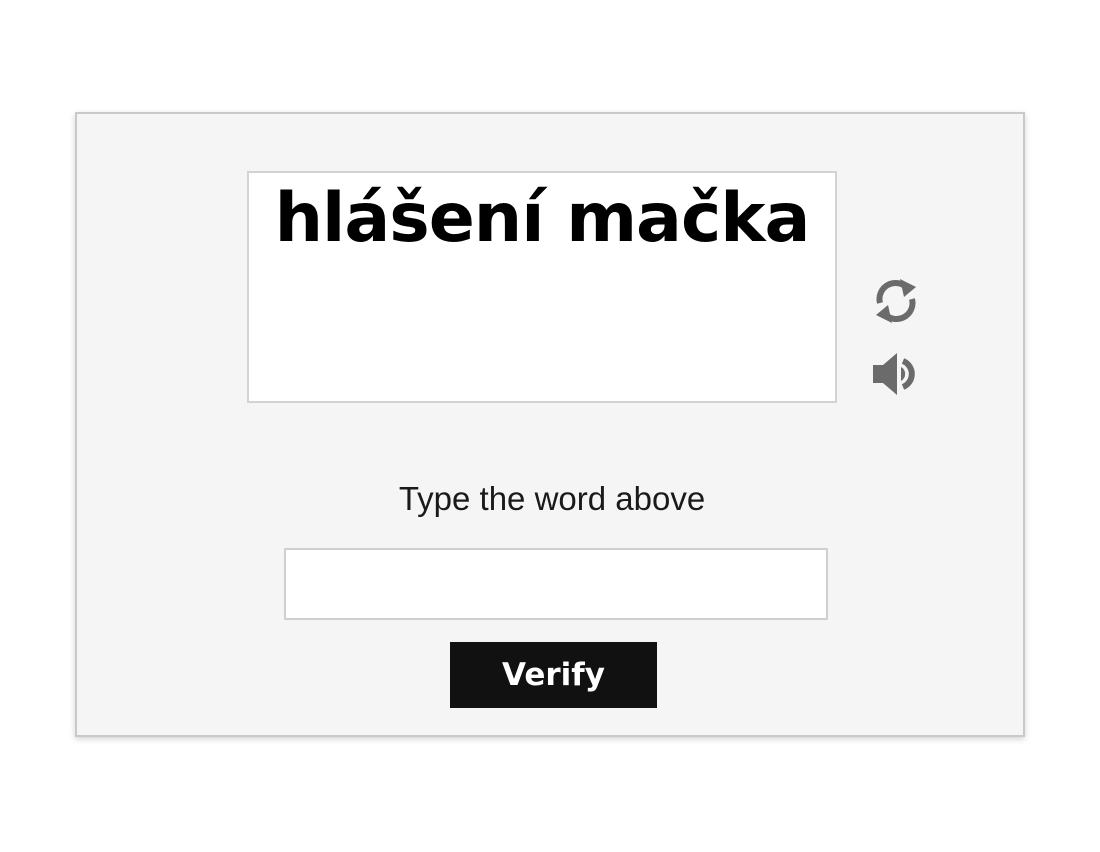  Describe the element at coordinates (542, 287) in the screenshot. I see `captcha-image: hlášení mačka` at that location.